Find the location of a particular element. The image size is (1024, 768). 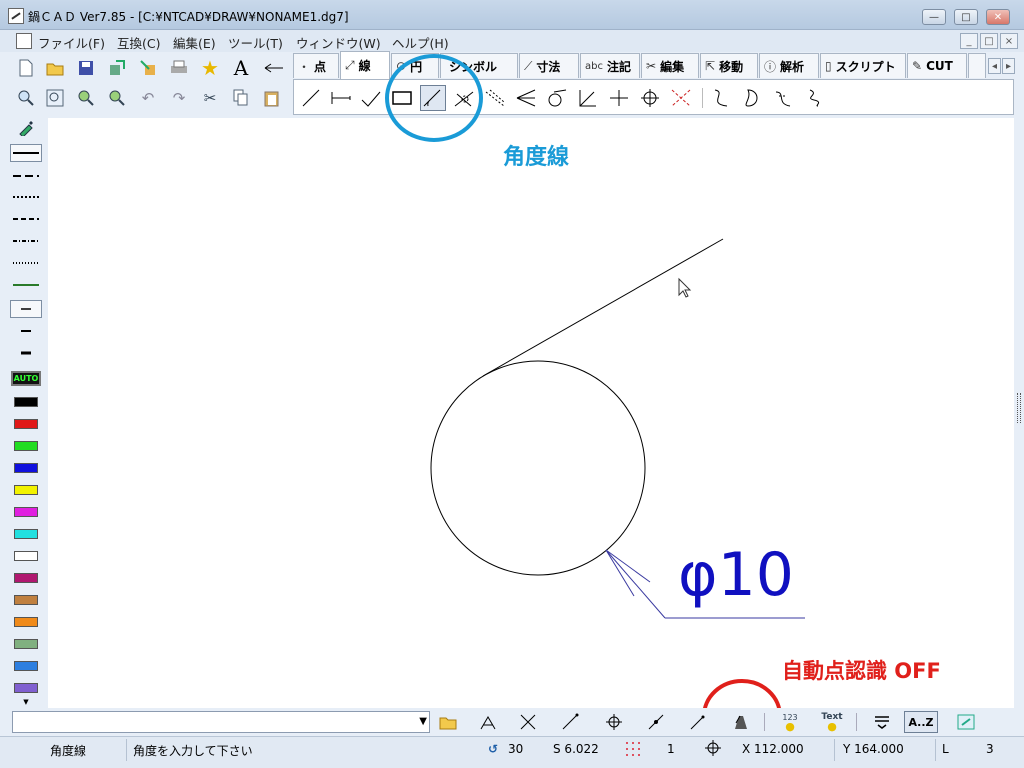

status-x: X 112.000 is located at coordinates (773, 749).